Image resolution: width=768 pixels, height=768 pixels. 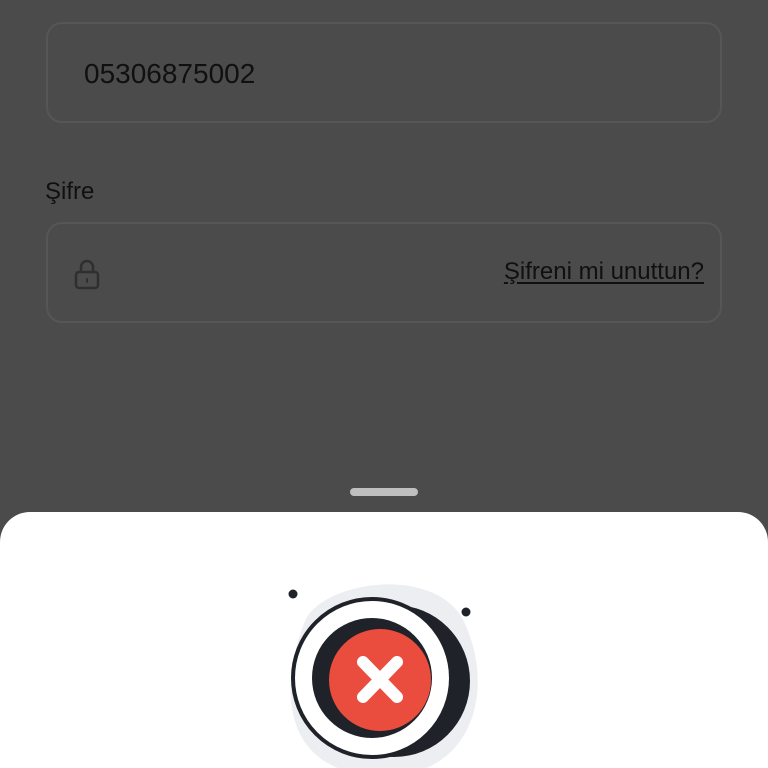 I want to click on phone-field: 05306875002, so click(x=384, y=72).